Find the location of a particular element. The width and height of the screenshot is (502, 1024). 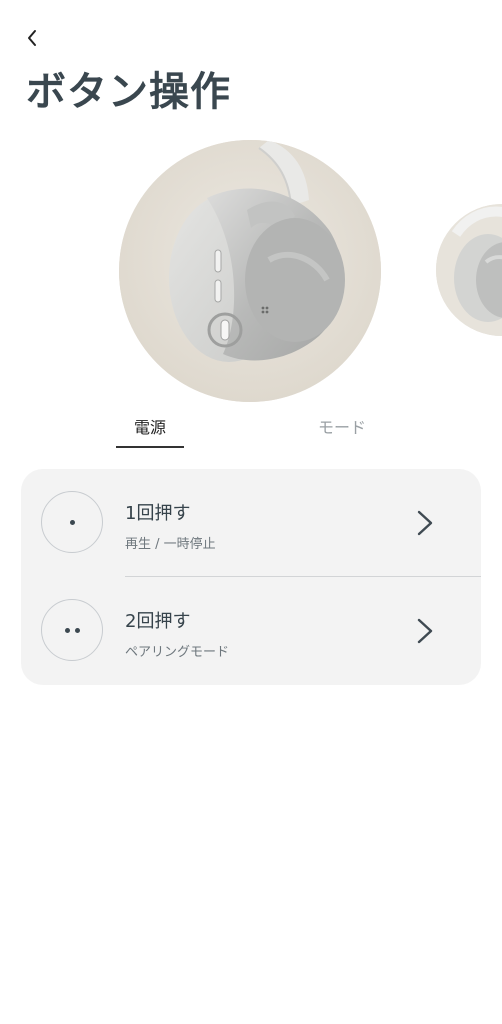

row-subtitle: 再生 / 一時停止 is located at coordinates (170, 544).